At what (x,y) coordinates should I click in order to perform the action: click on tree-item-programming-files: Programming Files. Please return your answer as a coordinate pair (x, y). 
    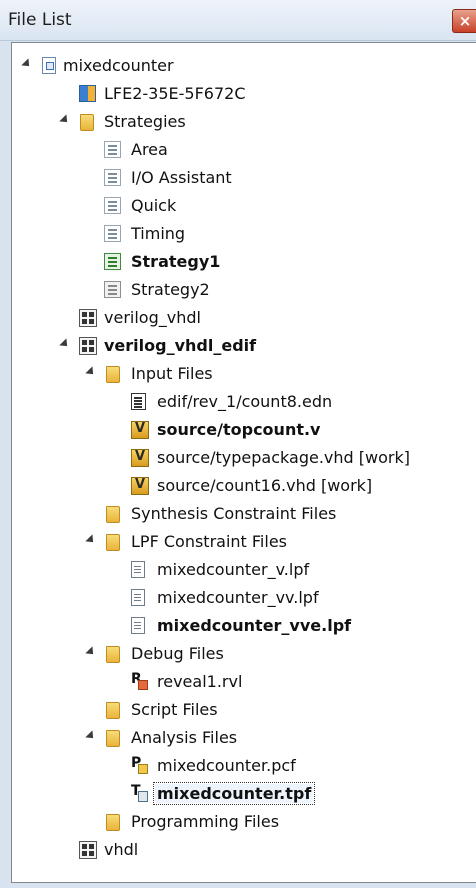
    Looking at the image, I should click on (244, 822).